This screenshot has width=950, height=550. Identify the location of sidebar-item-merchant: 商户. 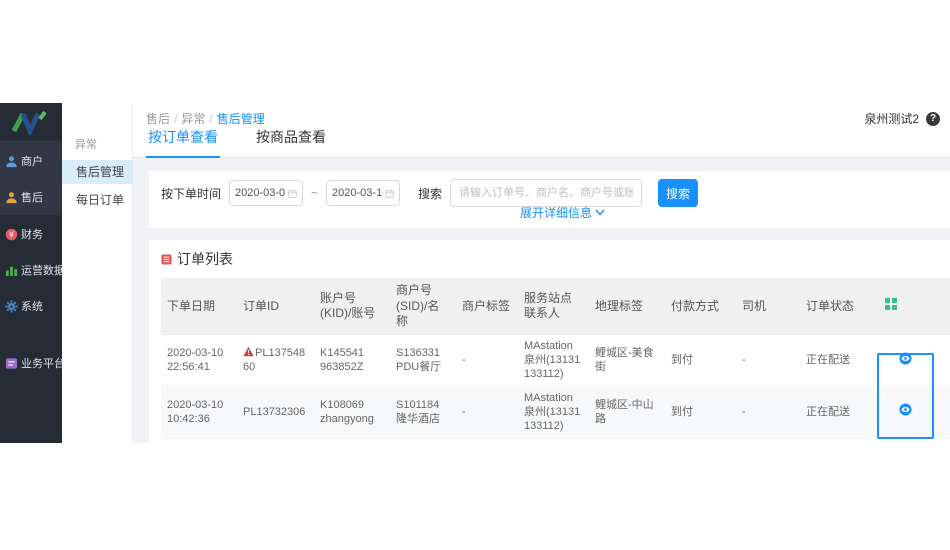
(31, 161).